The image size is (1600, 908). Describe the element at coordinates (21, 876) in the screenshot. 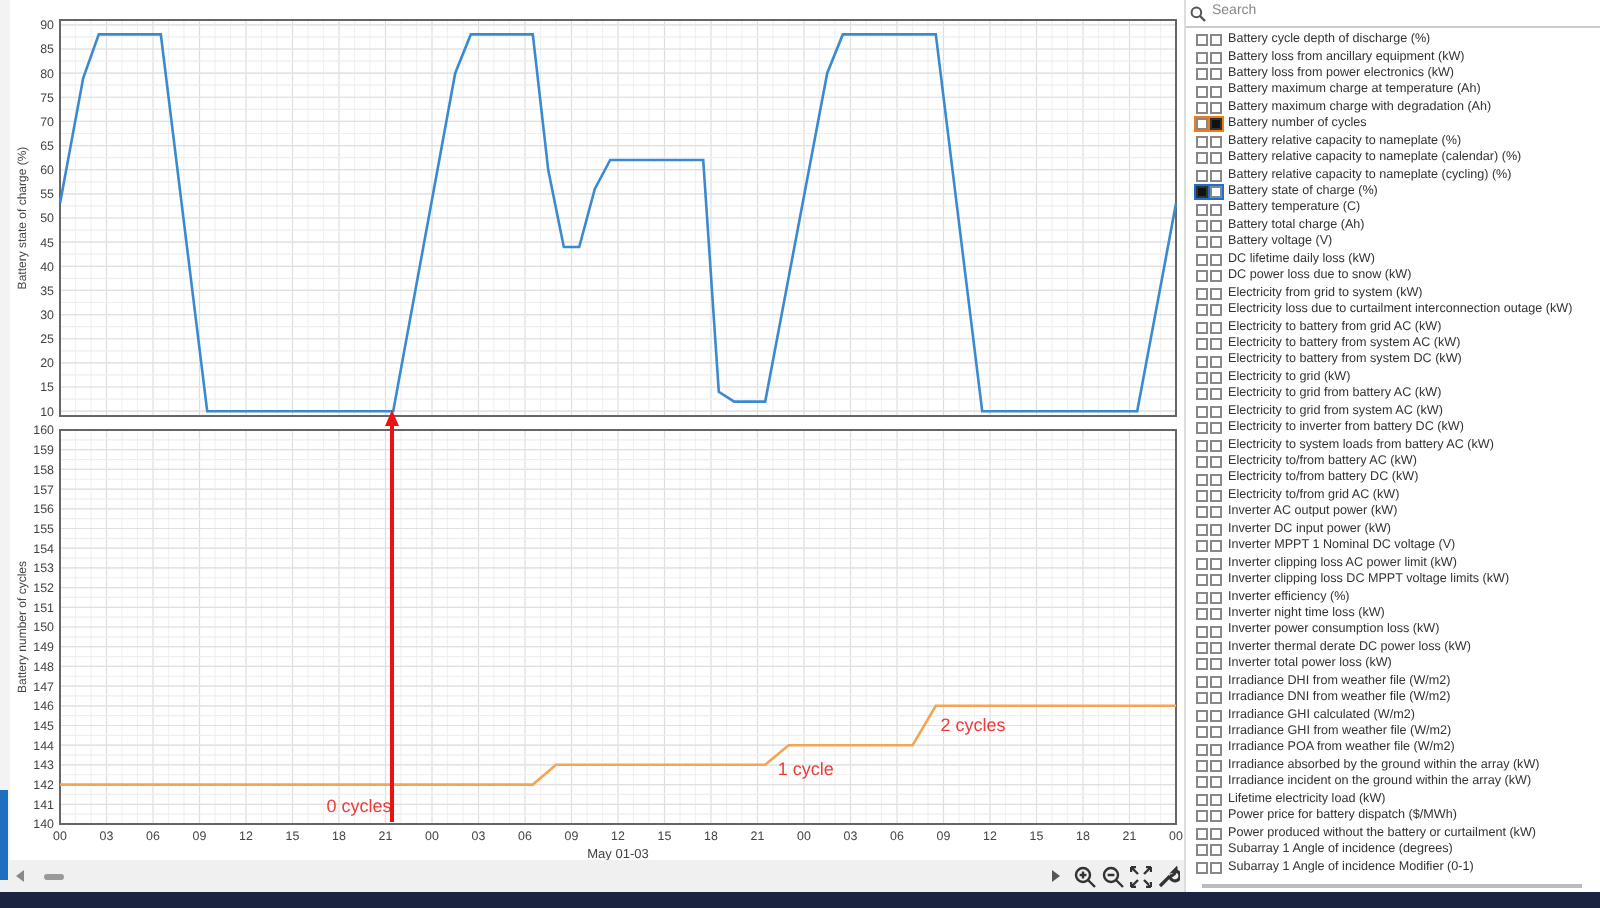

I see `scroll-left-icon` at that location.